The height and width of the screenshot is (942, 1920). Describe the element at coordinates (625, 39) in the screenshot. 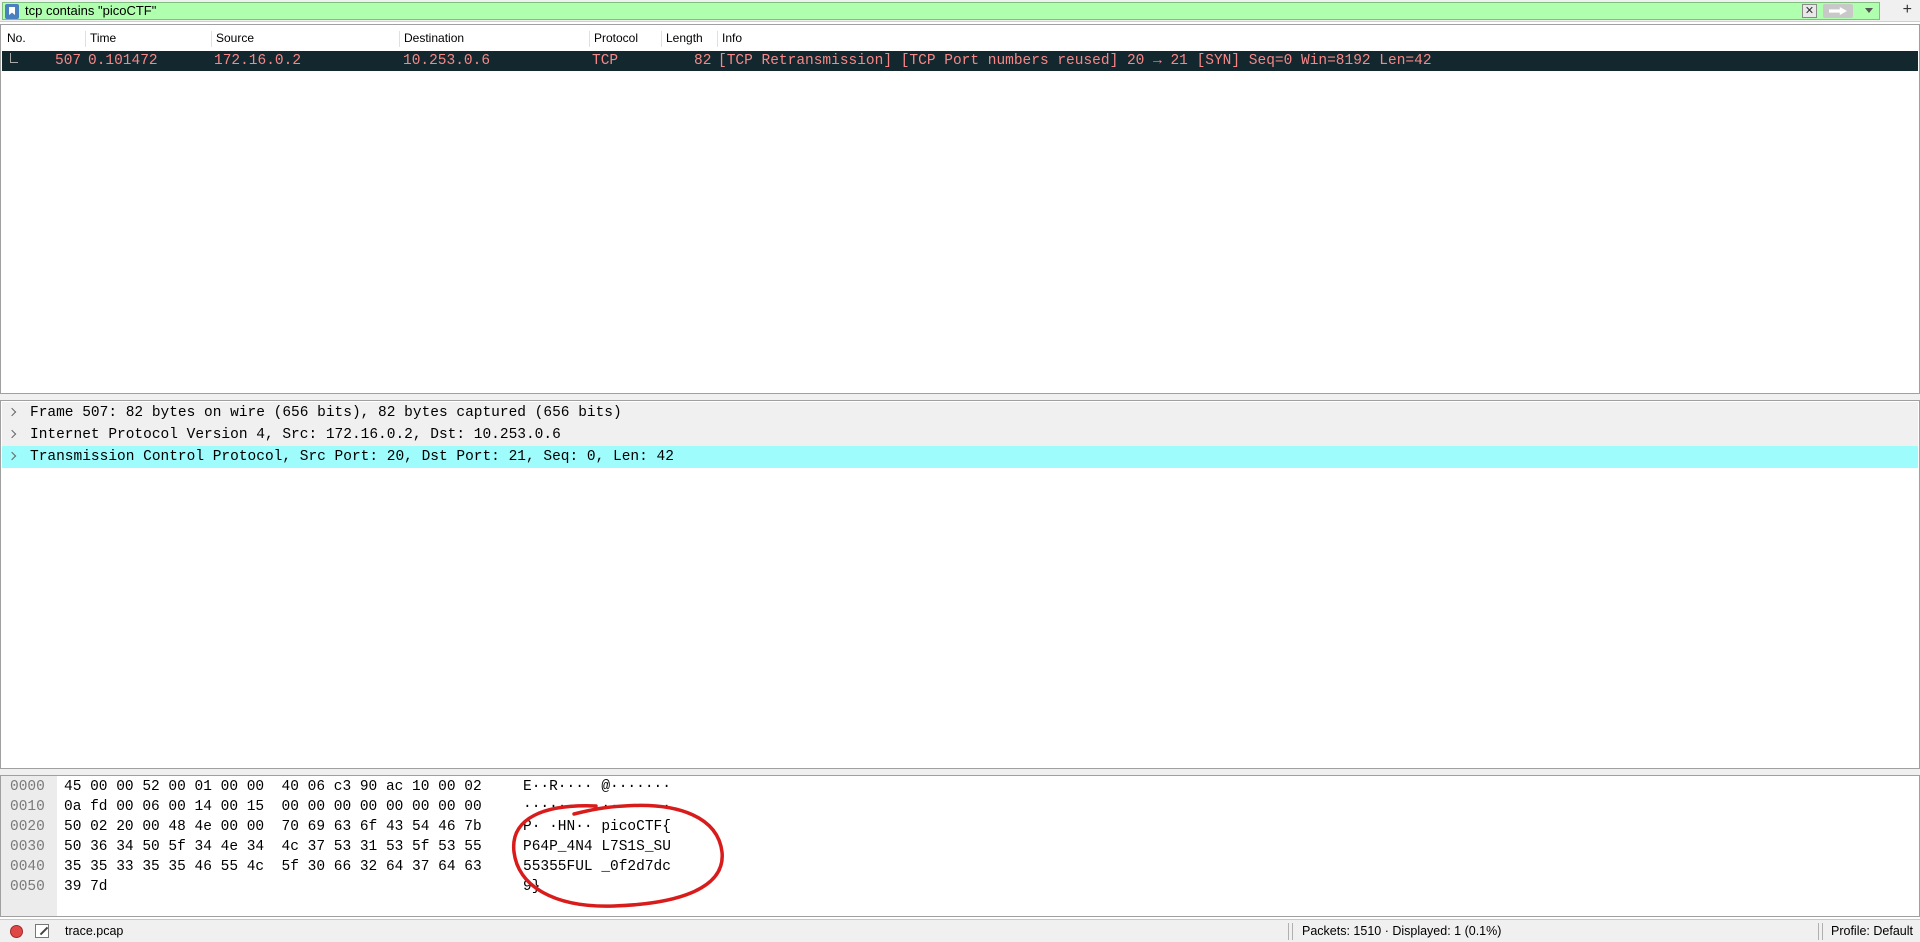

I see `column-header-protocol: Protocol` at that location.